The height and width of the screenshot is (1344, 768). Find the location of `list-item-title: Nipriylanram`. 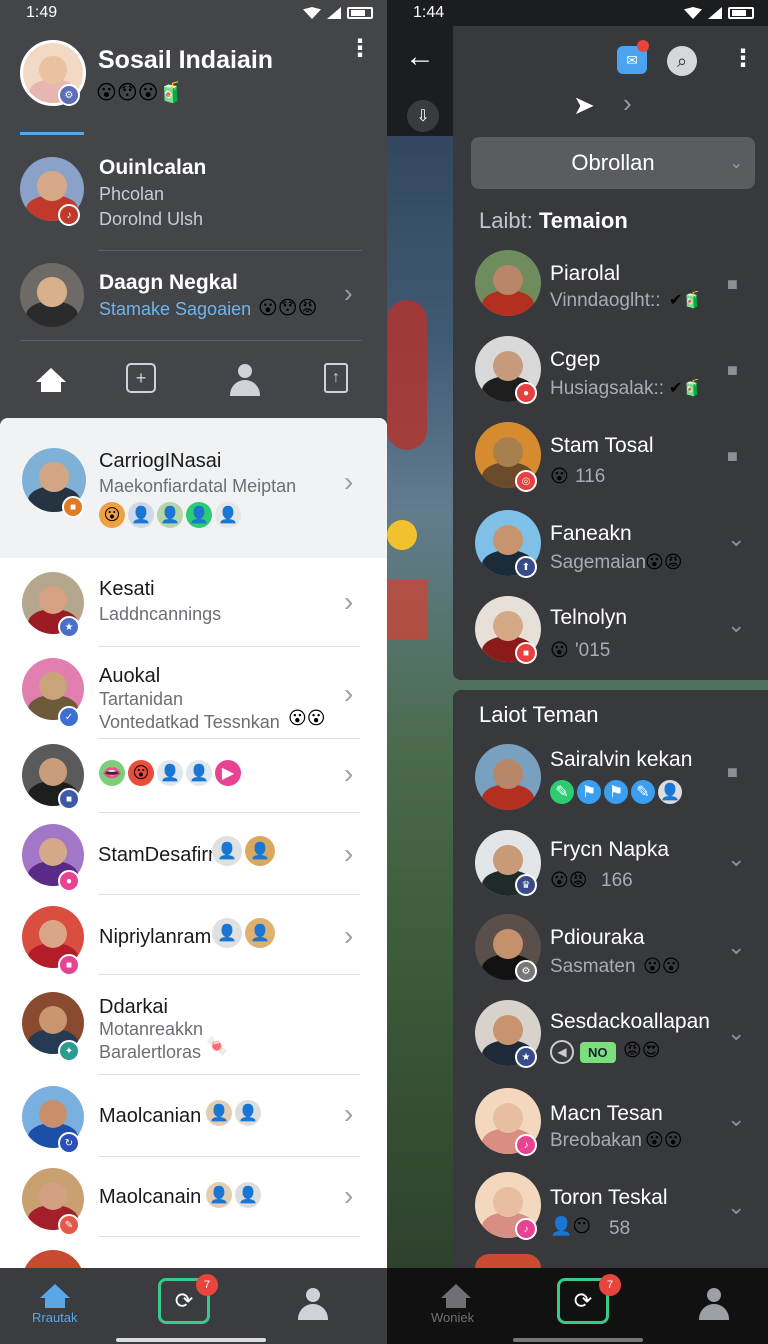

list-item-title: Nipriylanram is located at coordinates (155, 937).